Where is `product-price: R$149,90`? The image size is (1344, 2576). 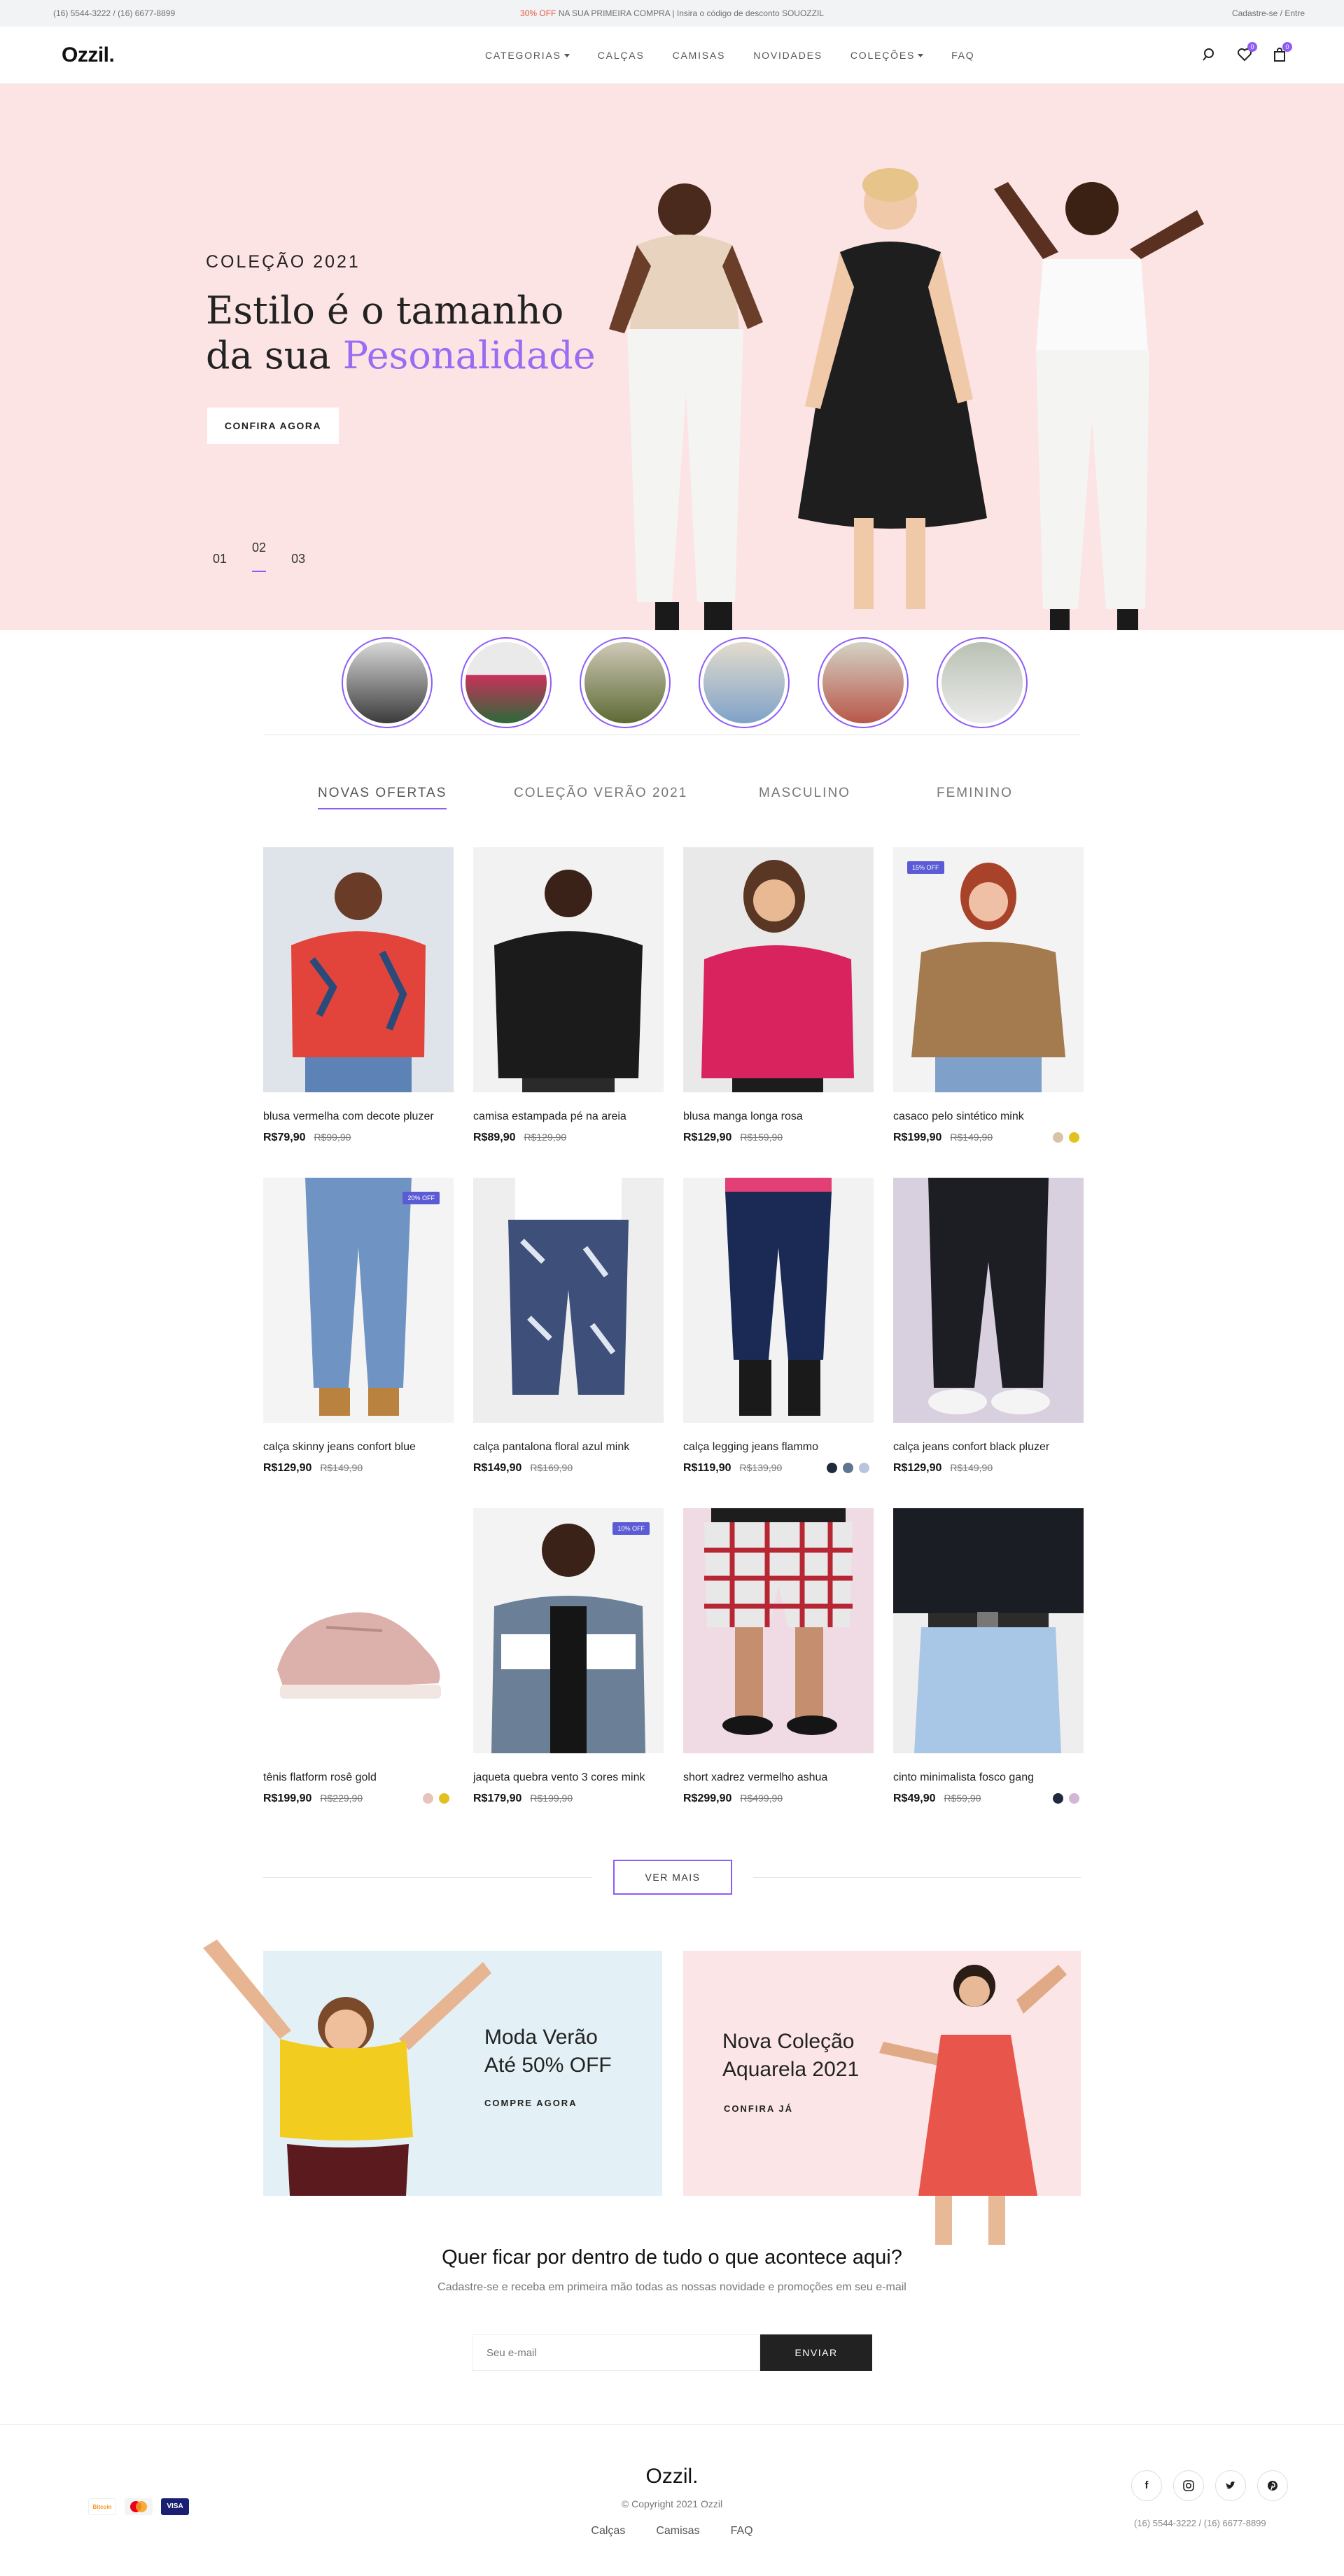
product-price: R$149,90 is located at coordinates (497, 1468).